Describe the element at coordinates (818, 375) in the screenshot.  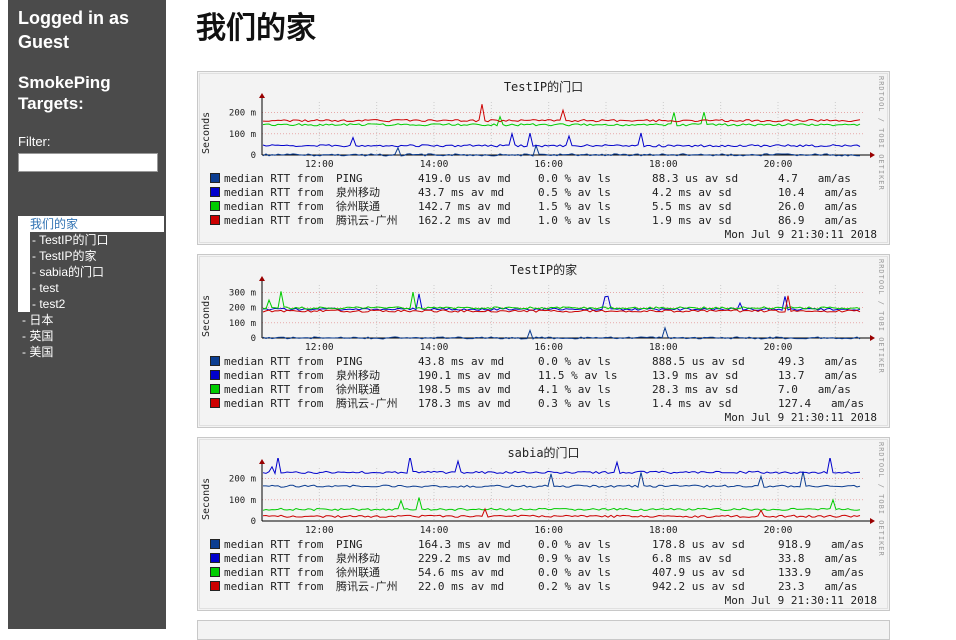
I see `legend-amas: 13.7 am/as` at that location.